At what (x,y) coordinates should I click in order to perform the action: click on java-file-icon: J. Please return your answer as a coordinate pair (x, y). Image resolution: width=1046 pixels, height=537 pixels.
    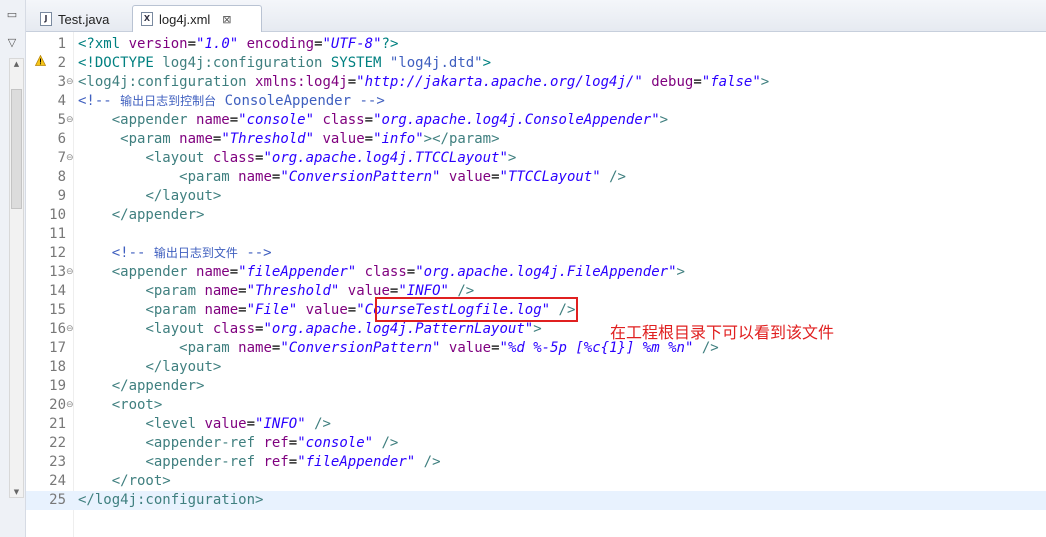
    Looking at the image, I should click on (46, 19).